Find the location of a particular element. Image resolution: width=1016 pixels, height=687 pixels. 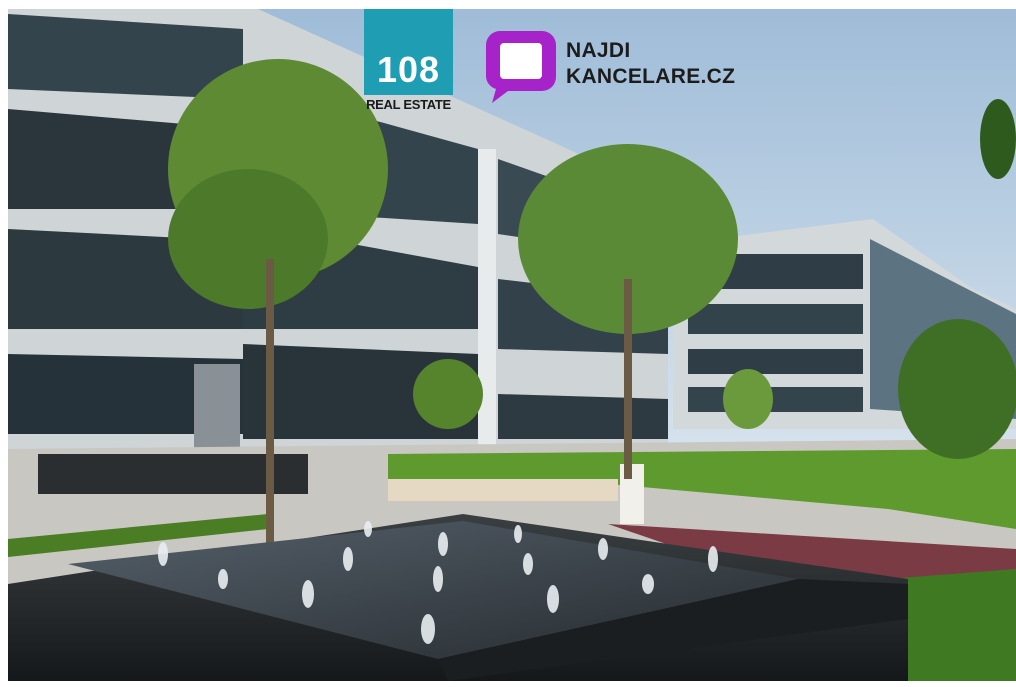

portal-logo: NAJDI KANCELARE.CZ is located at coordinates (610, 67).